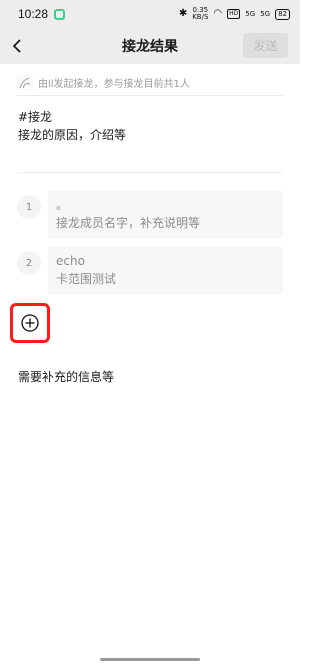  What do you see at coordinates (183, 13) in the screenshot?
I see `bluetooth-icon: ✱` at bounding box center [183, 13].